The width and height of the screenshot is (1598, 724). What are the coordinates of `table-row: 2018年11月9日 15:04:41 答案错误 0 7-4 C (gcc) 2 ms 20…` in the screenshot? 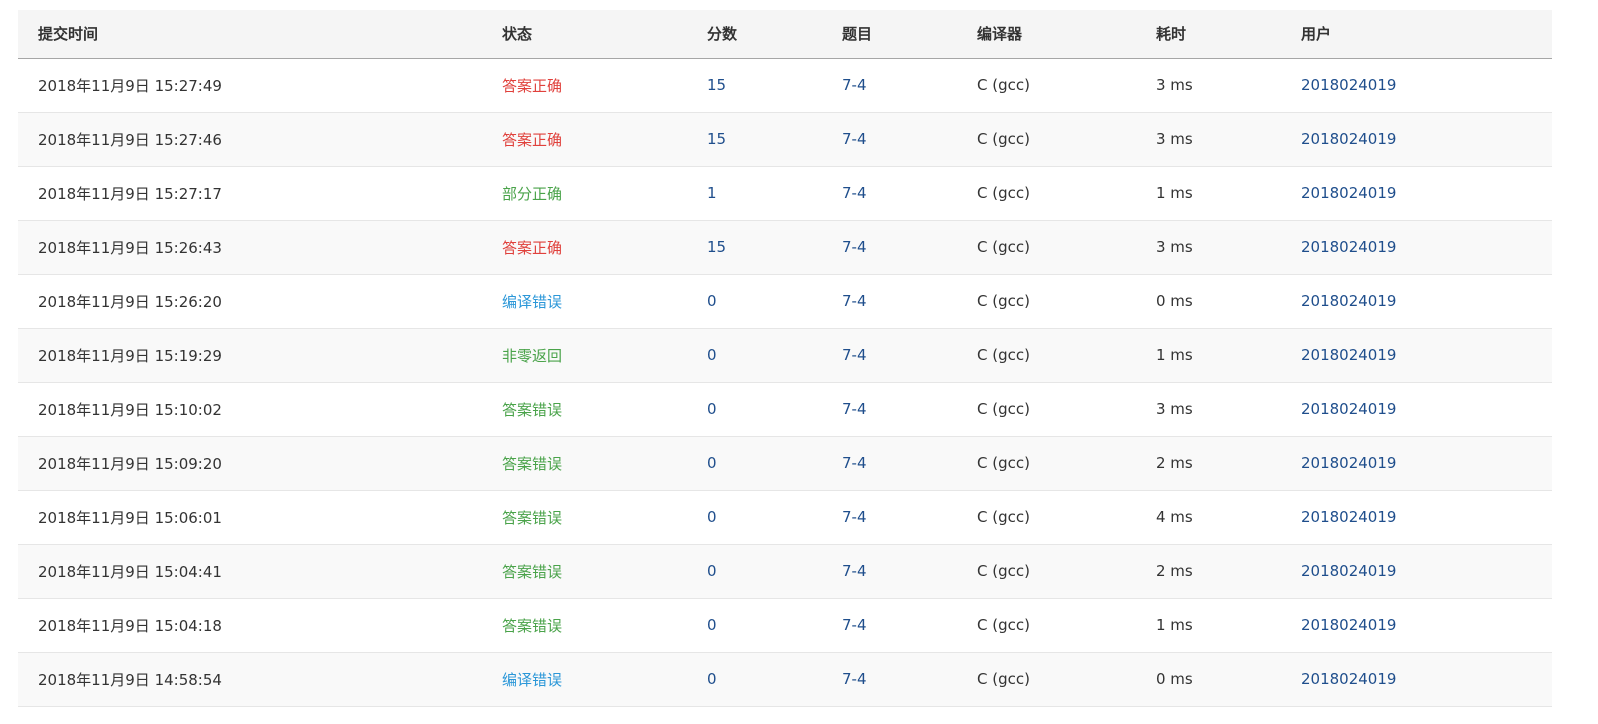 It's located at (785, 571).